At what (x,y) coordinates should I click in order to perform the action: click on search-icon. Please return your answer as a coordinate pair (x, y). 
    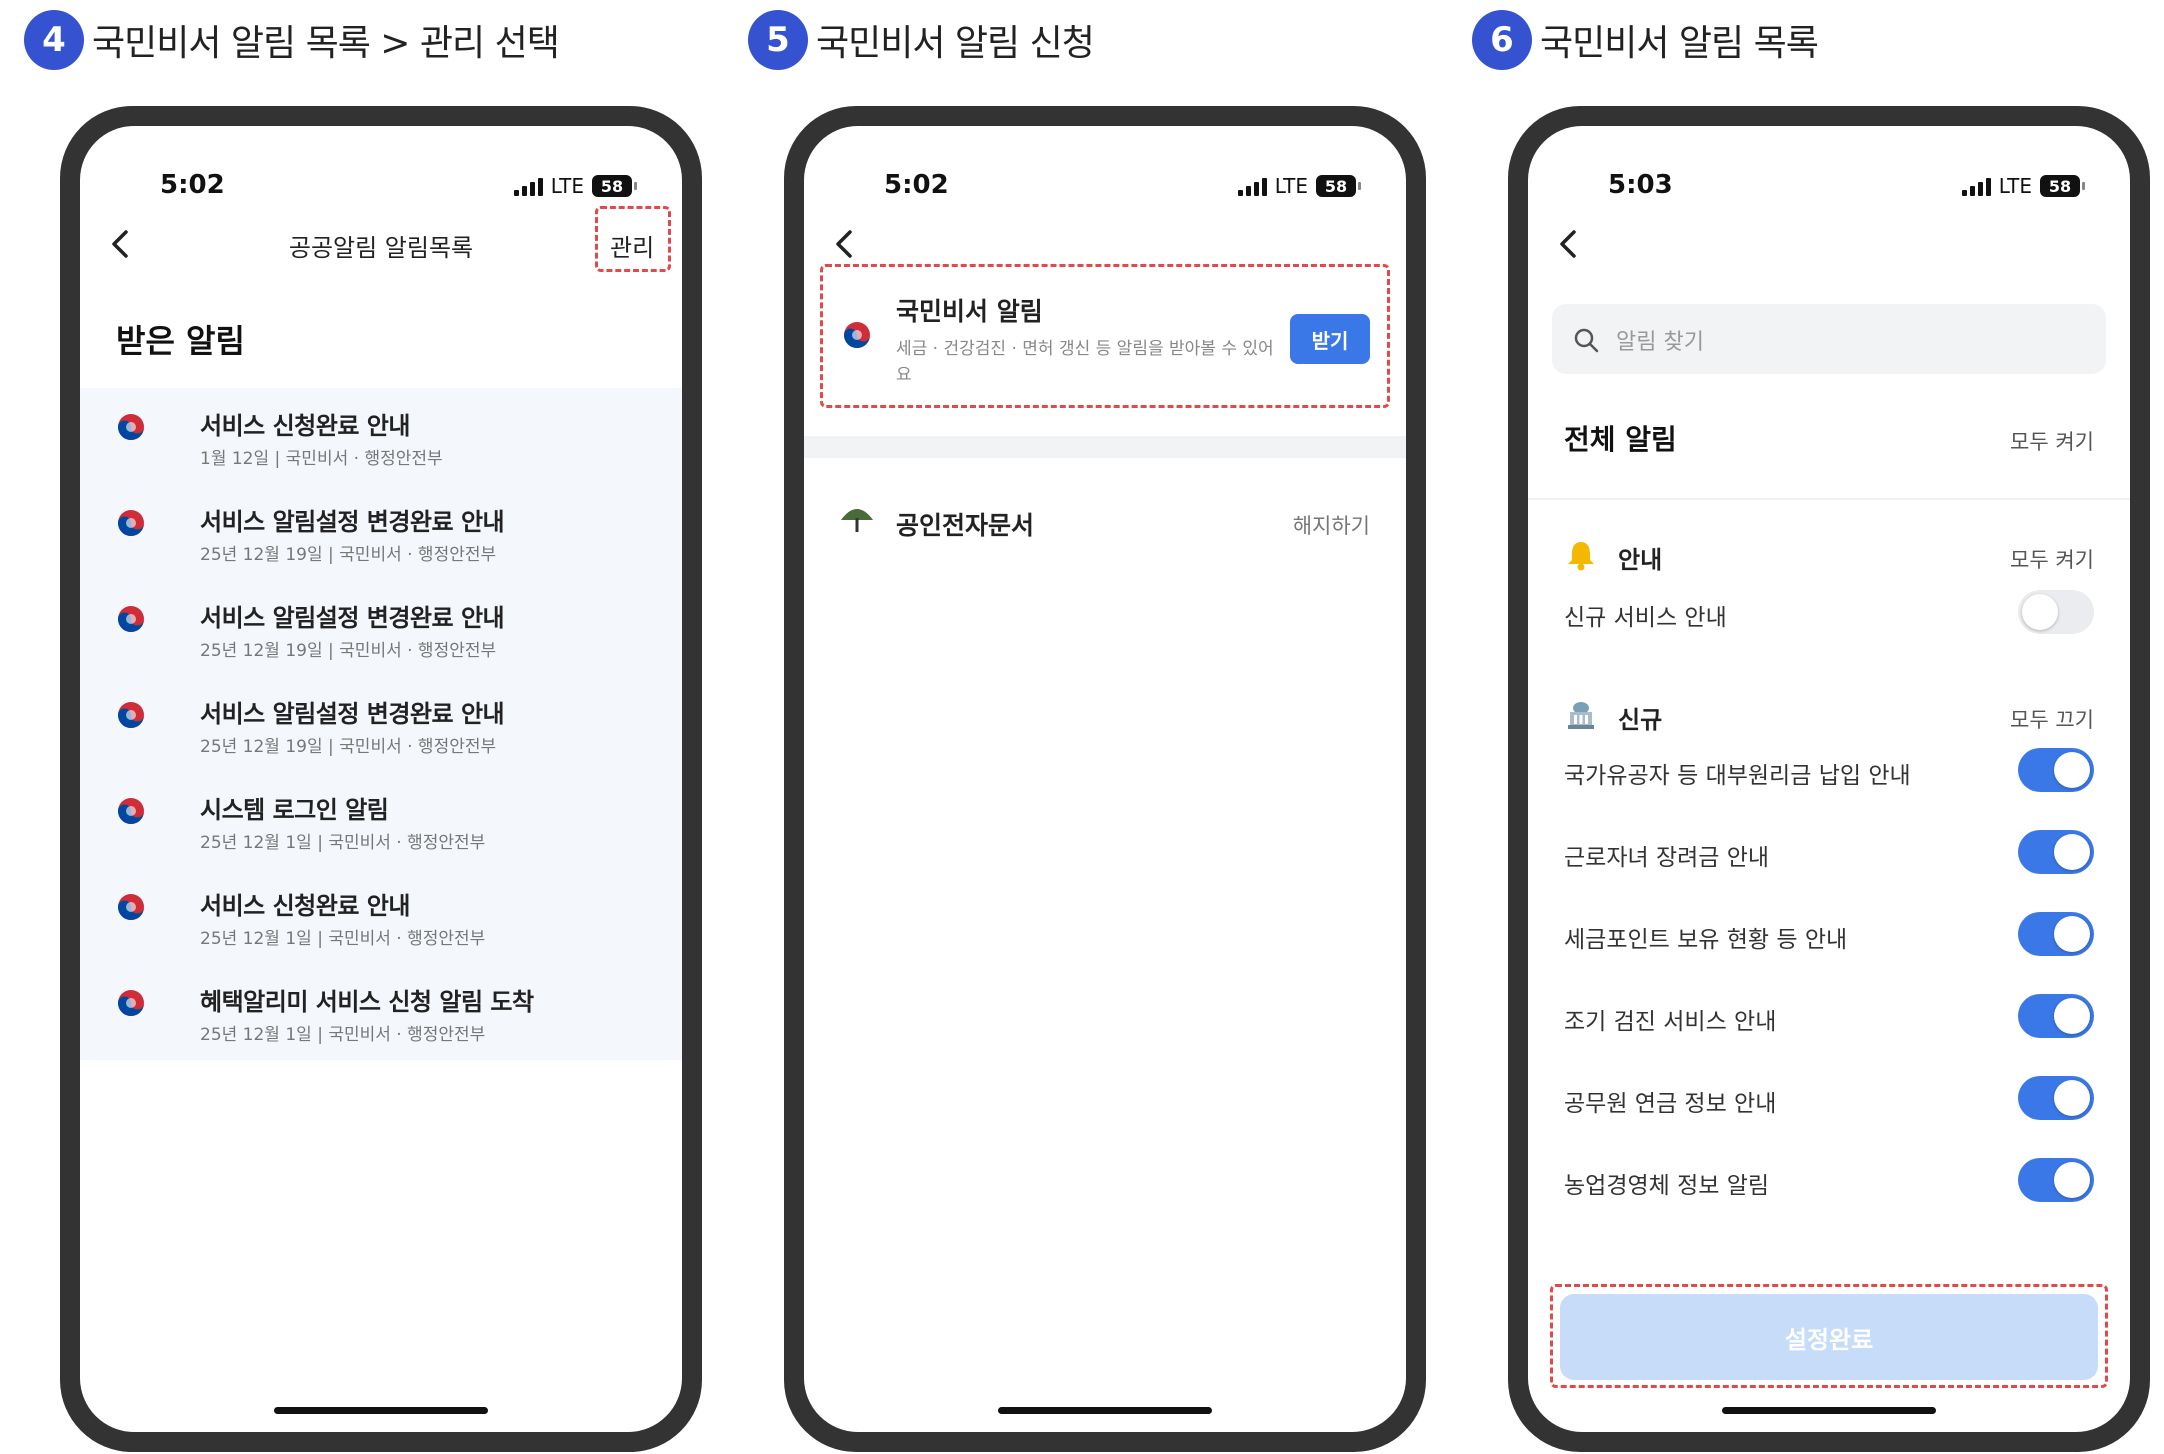
    Looking at the image, I should click on (1586, 340).